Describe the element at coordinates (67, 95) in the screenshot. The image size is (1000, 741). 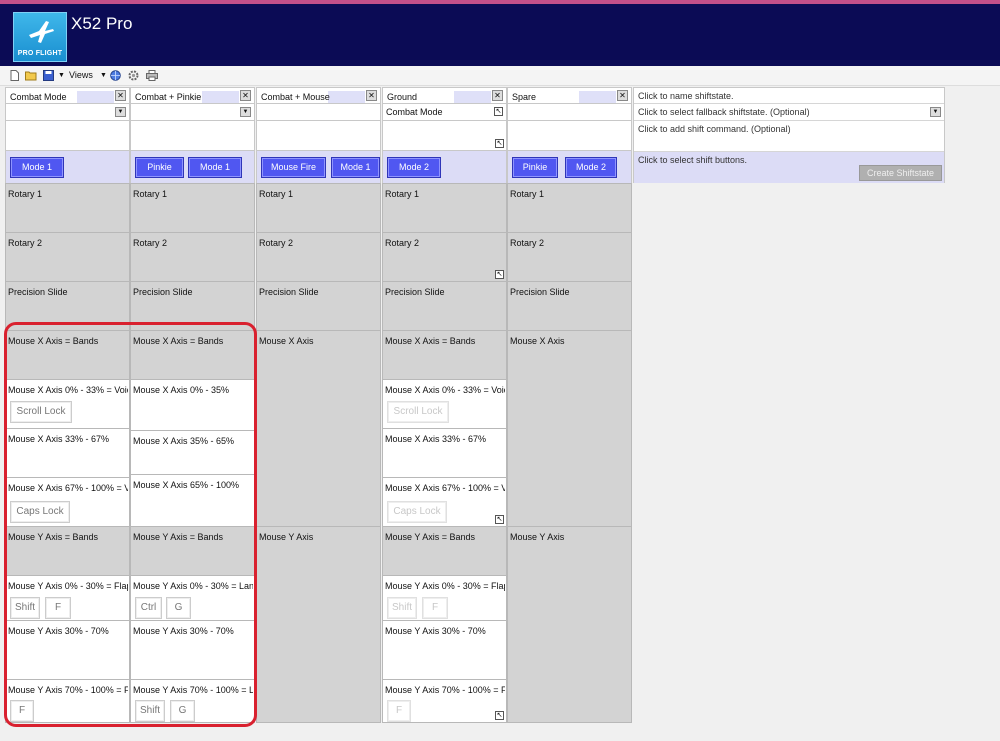
I see `shiftstate-name-field: Combat Mode ✕` at that location.